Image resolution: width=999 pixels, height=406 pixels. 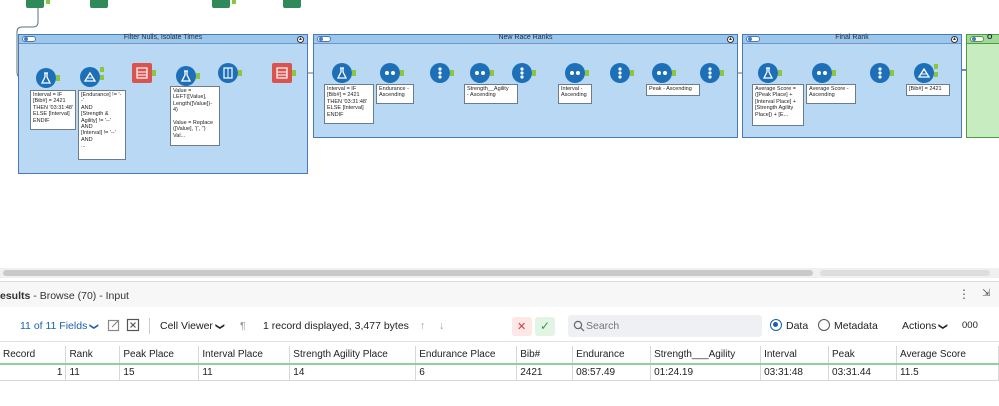 What do you see at coordinates (93, 355) in the screenshot?
I see `column-header: Rank` at bounding box center [93, 355].